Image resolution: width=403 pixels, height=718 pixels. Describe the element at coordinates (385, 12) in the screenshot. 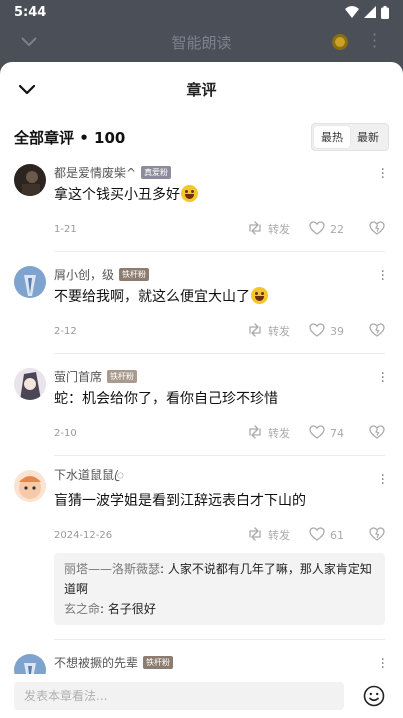

I see `battery-icon` at that location.